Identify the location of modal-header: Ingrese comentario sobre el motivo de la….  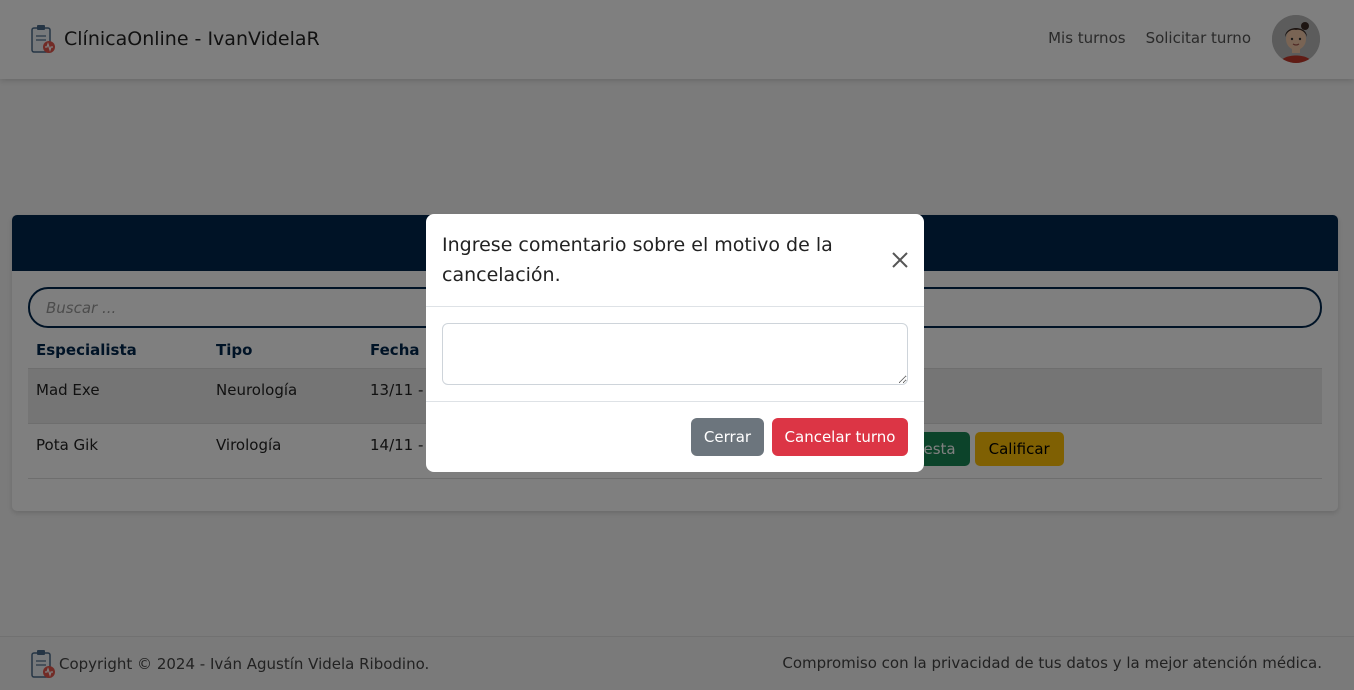
(675, 260).